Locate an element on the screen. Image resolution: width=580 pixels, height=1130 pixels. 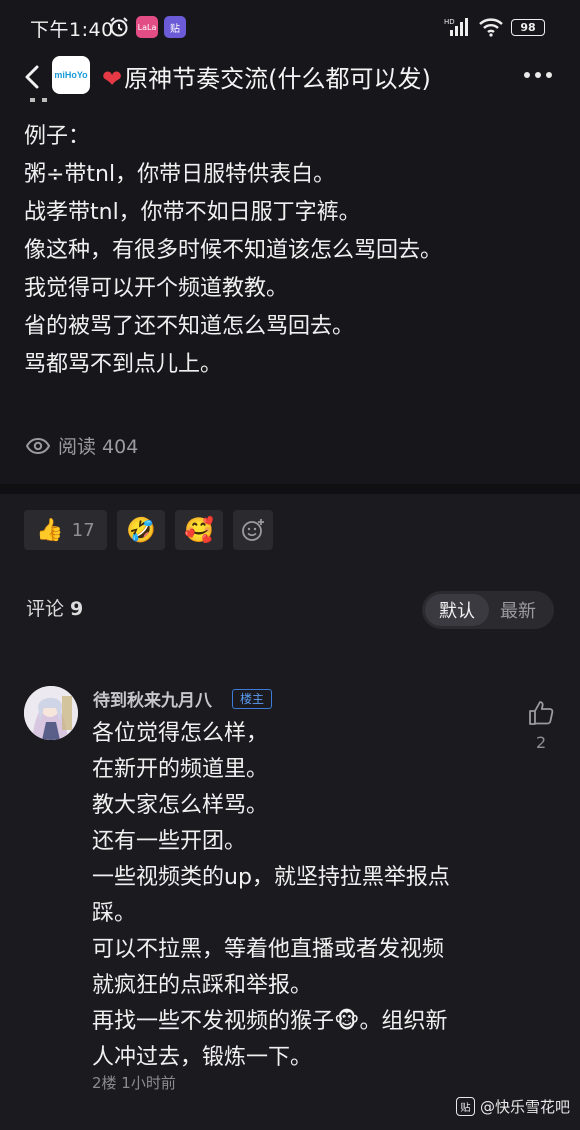
comment-line: 在新开的频道里。 is located at coordinates (180, 769).